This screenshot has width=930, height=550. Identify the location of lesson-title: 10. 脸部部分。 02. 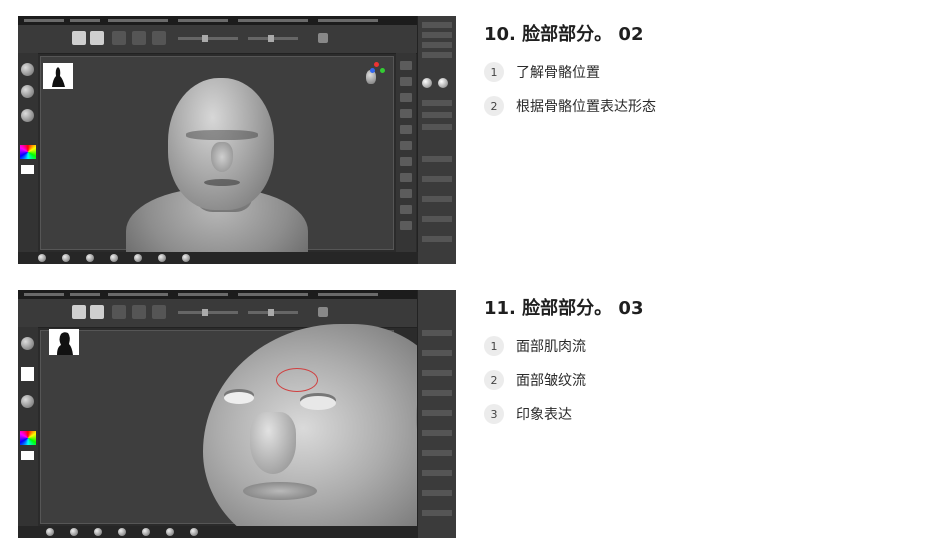
(564, 34).